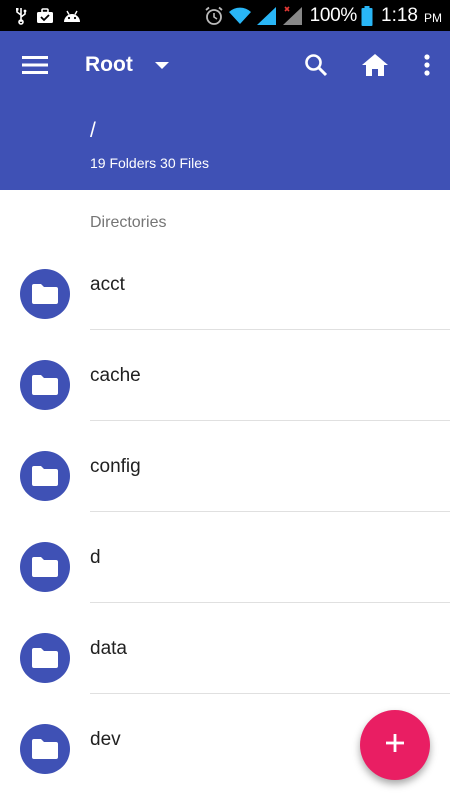 The height and width of the screenshot is (800, 450). I want to click on more-options-button, so click(427, 67).